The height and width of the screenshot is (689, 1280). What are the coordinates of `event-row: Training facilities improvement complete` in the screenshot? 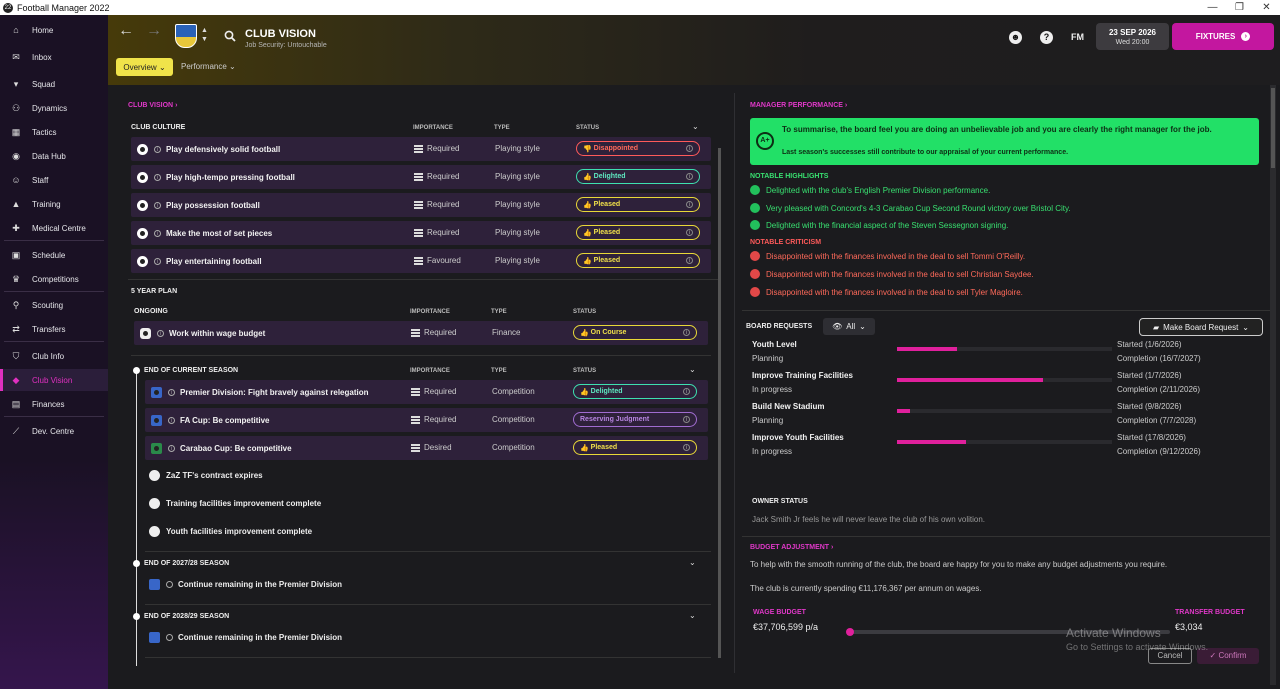 It's located at (235, 503).